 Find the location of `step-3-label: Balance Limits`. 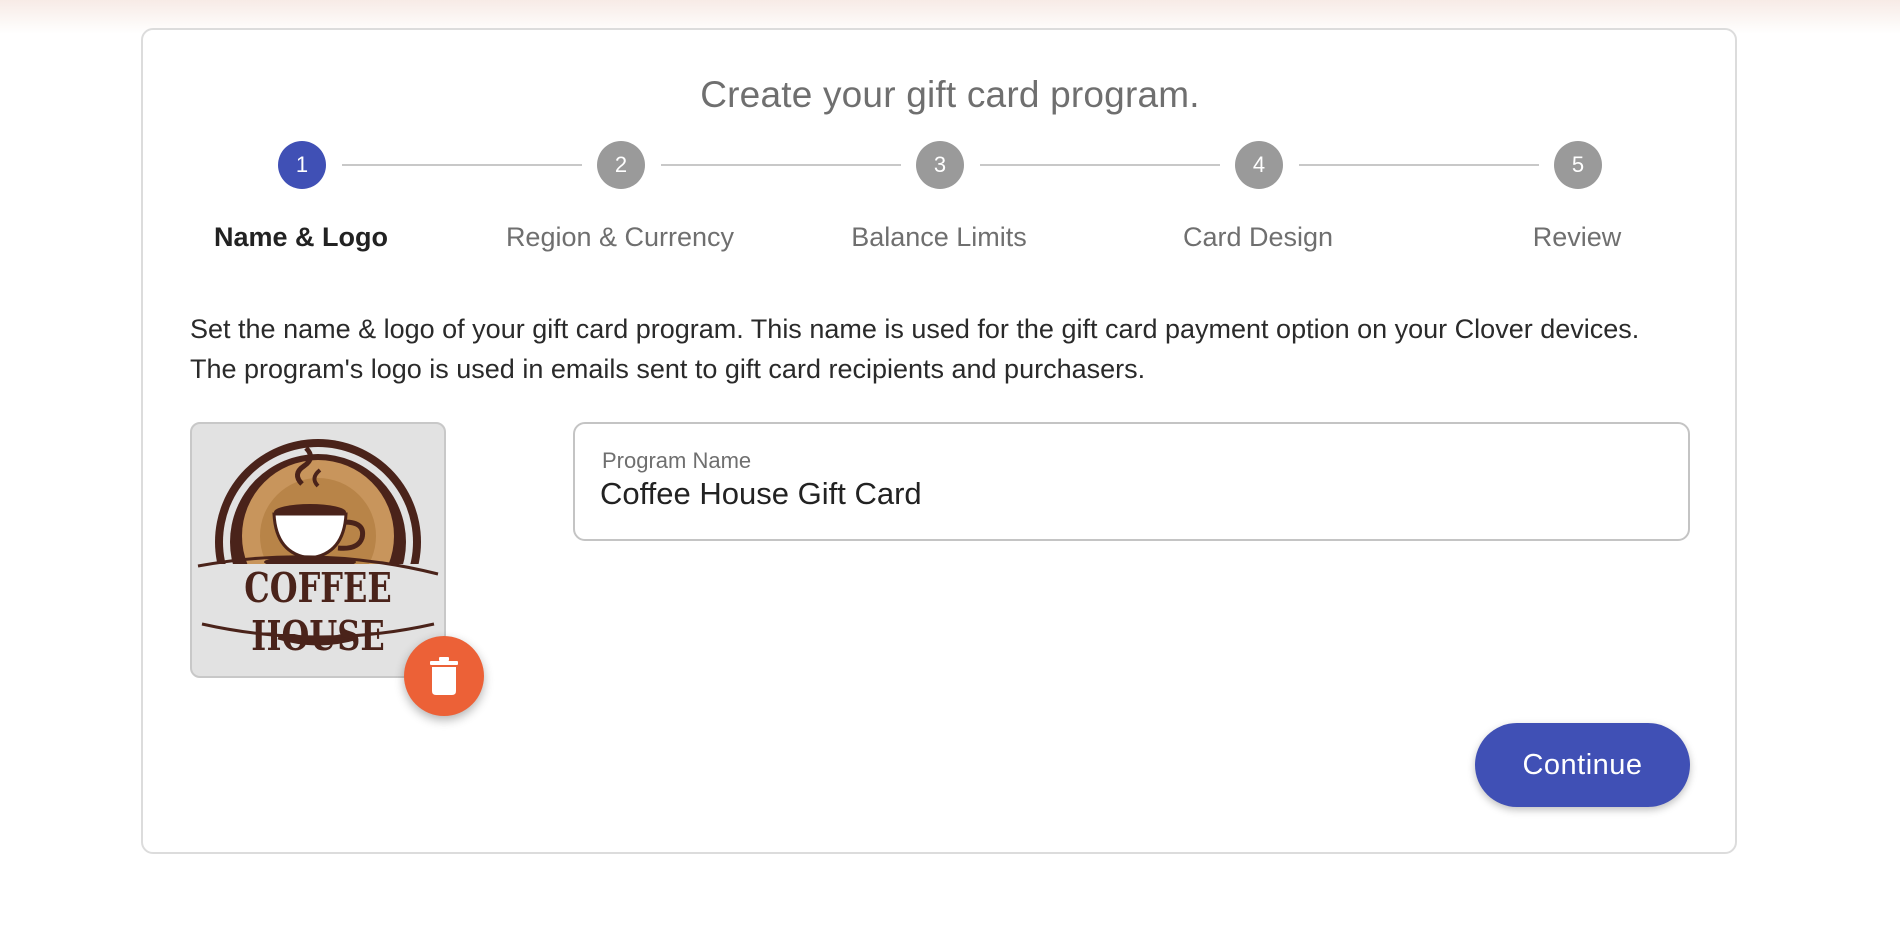

step-3-label: Balance Limits is located at coordinates (939, 237).